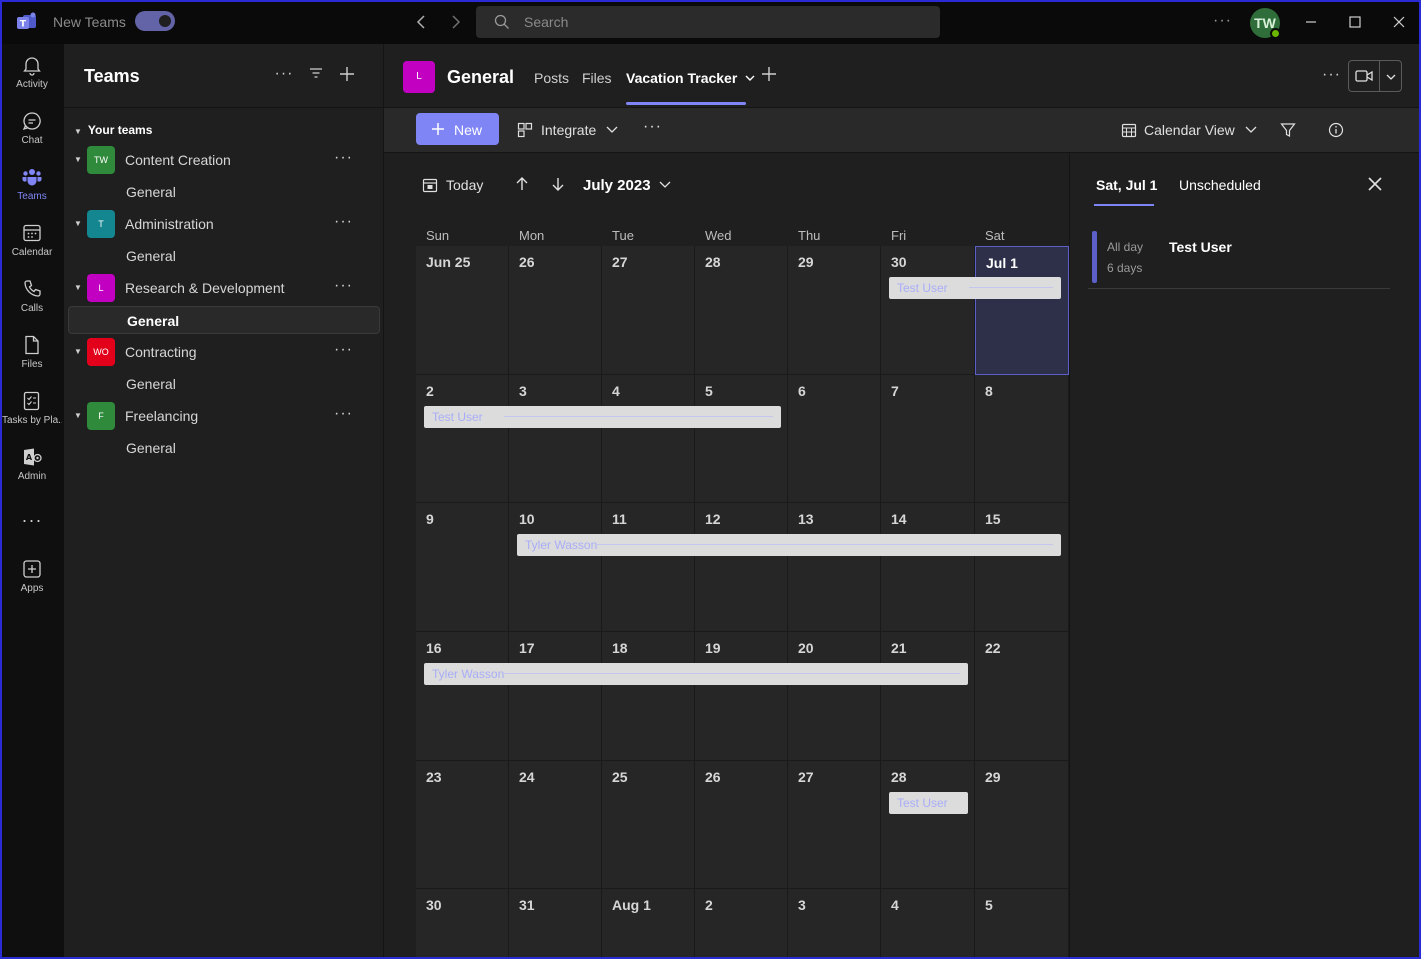 The image size is (1421, 959). I want to click on rail-more-apps-button: ···, so click(32, 520).